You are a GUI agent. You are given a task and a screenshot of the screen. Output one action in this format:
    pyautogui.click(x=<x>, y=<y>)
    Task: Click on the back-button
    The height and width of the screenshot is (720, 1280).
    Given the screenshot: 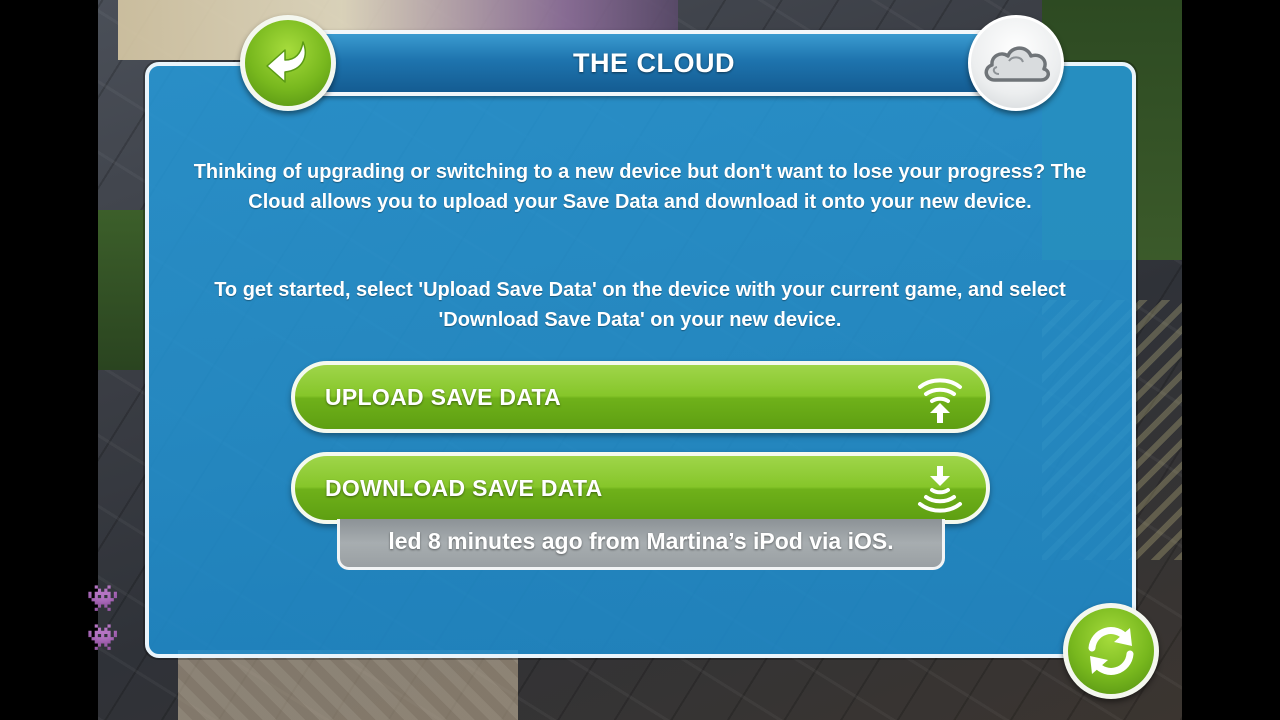 What is the action you would take?
    pyautogui.click(x=288, y=63)
    